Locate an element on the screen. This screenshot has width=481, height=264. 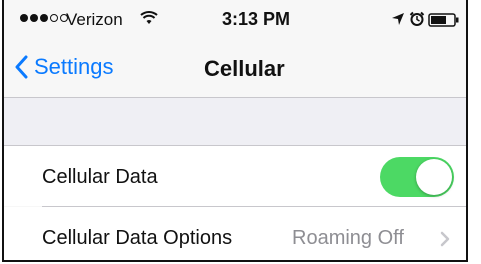
roaming-status-value: Roaming Off is located at coordinates (348, 238).